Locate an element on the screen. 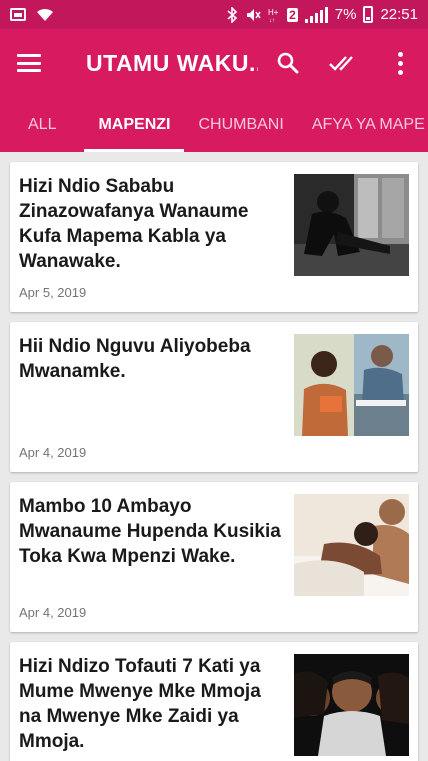  status-bar: H+ ↓↑ 2 7% 22:51 is located at coordinates (214, 14).